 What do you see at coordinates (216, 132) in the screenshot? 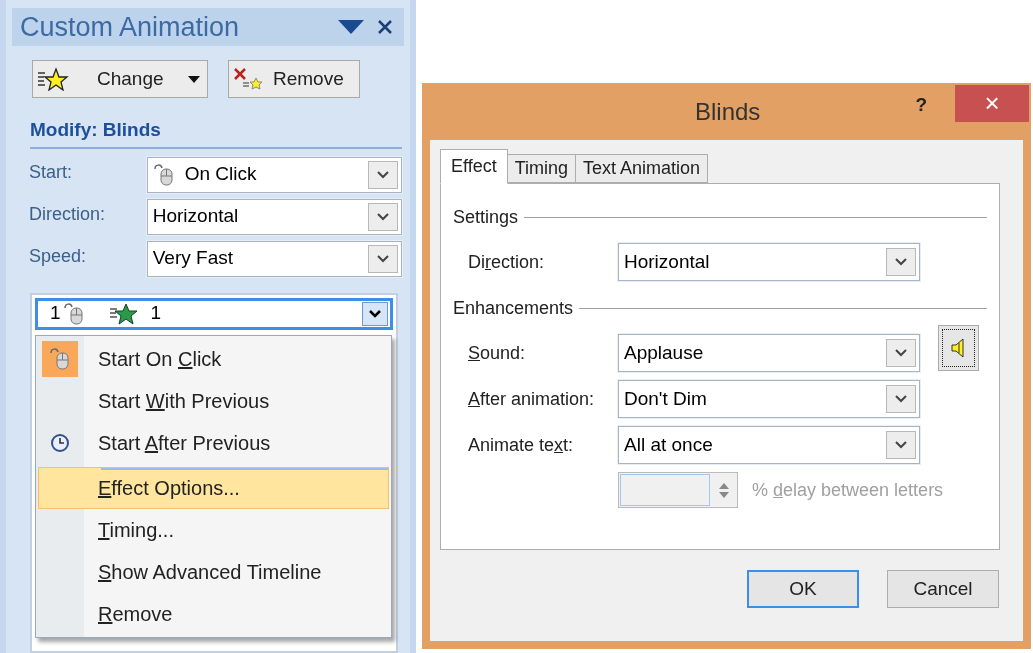
I see `section-heading: Modify: Blinds` at bounding box center [216, 132].